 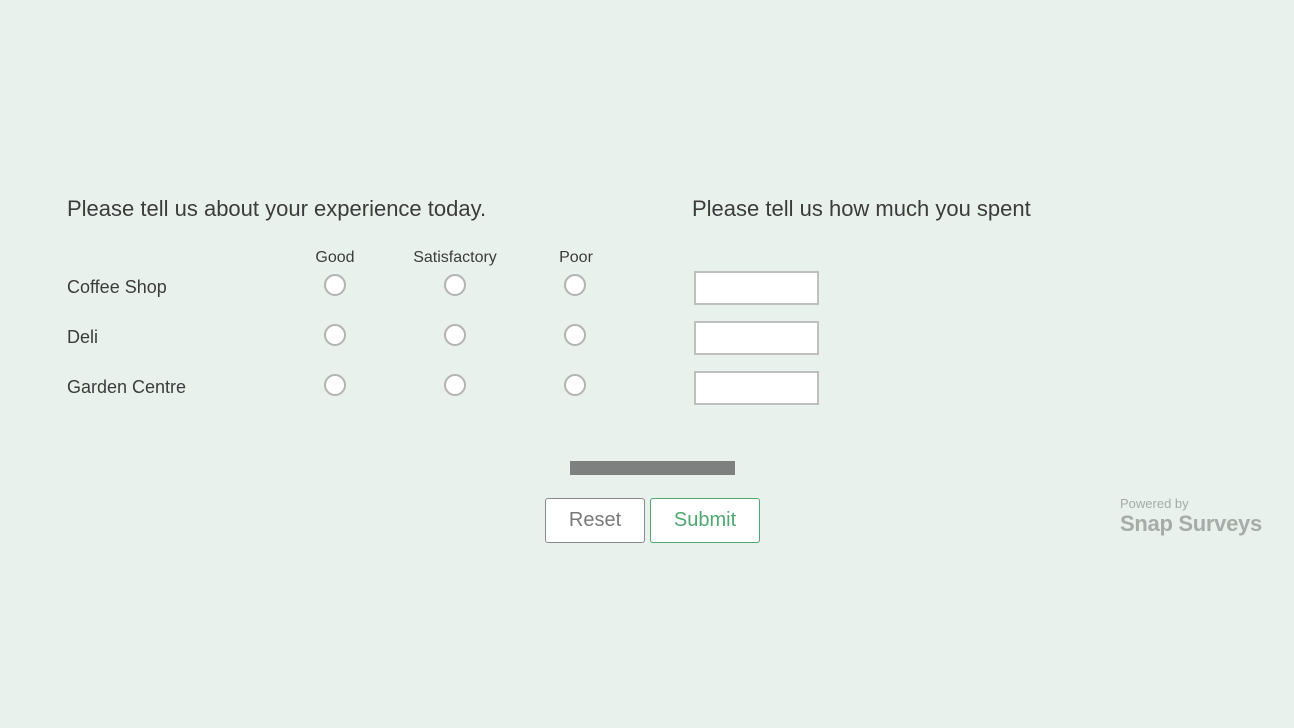 I want to click on progress-bar, so click(x=652, y=468).